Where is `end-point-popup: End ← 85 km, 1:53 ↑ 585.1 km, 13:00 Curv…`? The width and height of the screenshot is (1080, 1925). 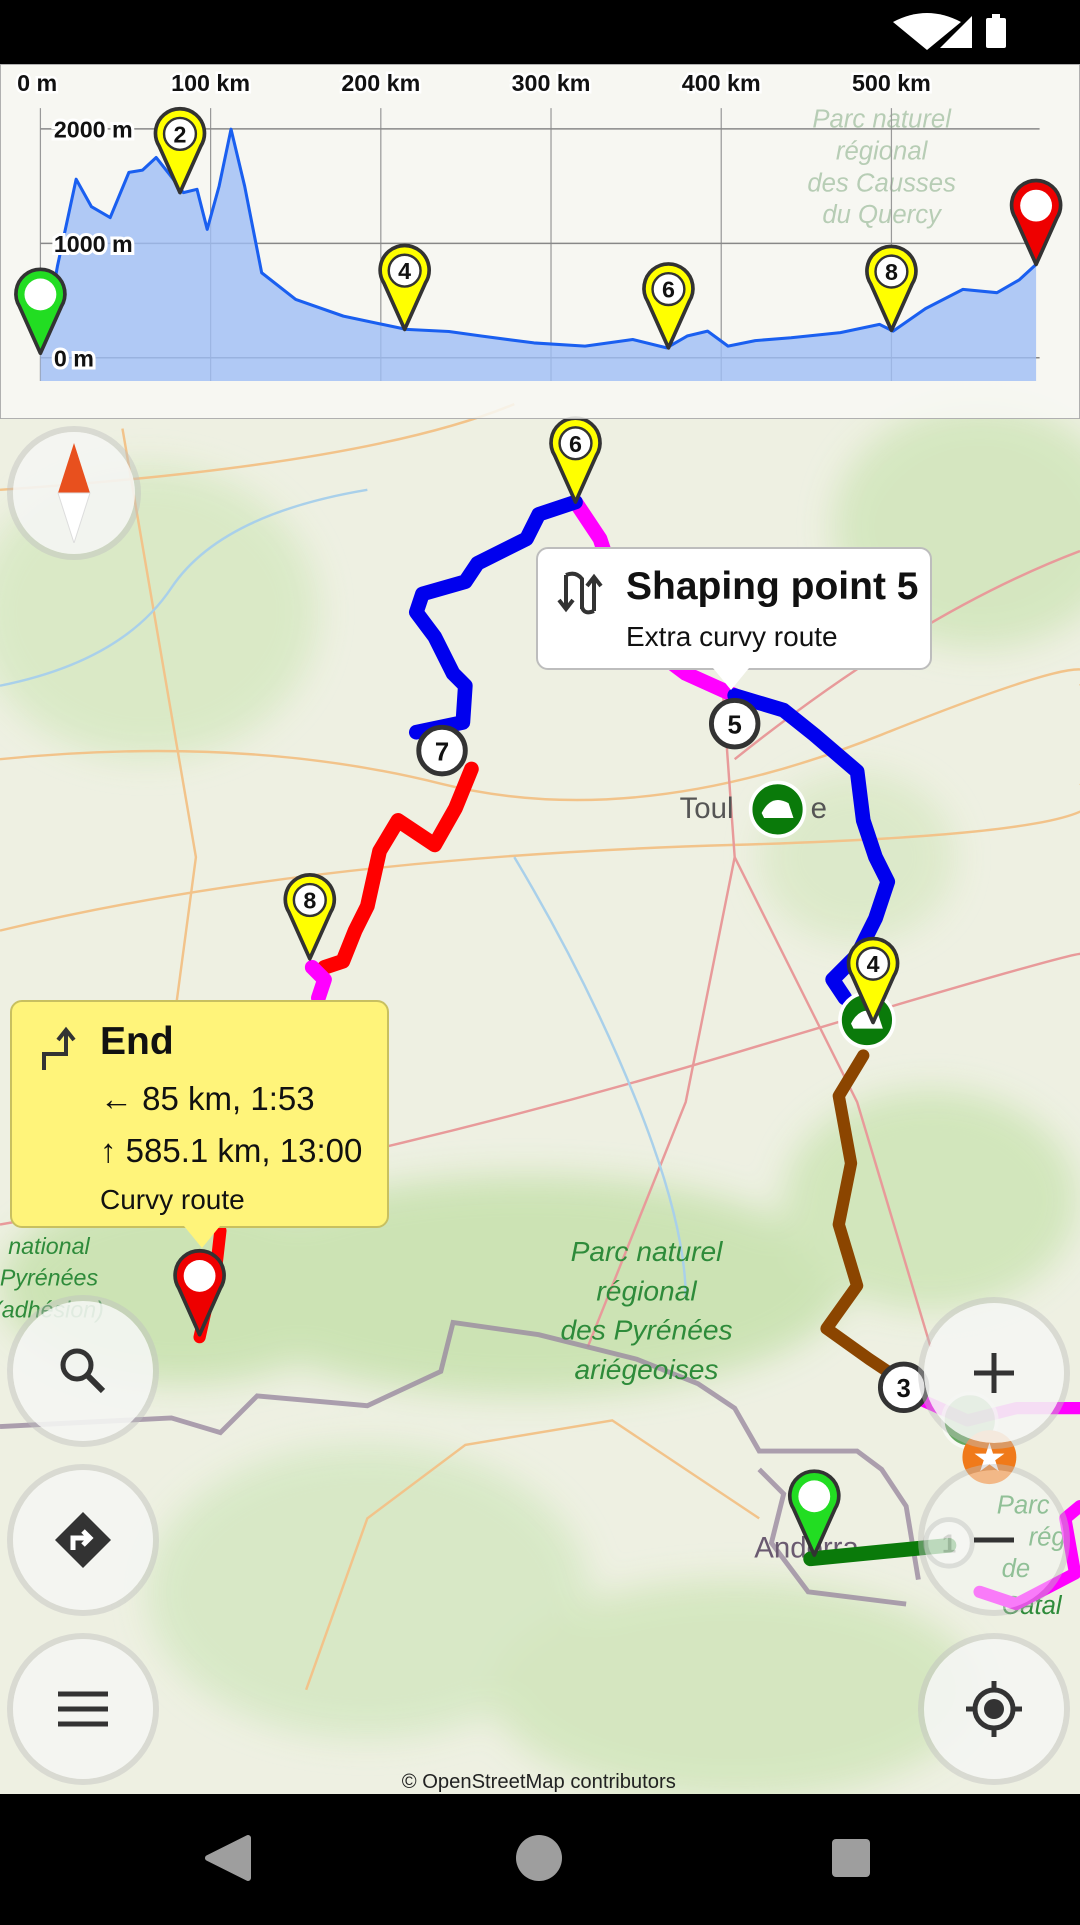
end-point-popup: End ← 85 km, 1:53 ↑ 585.1 km, 13:00 Curv… is located at coordinates (199, 1124).